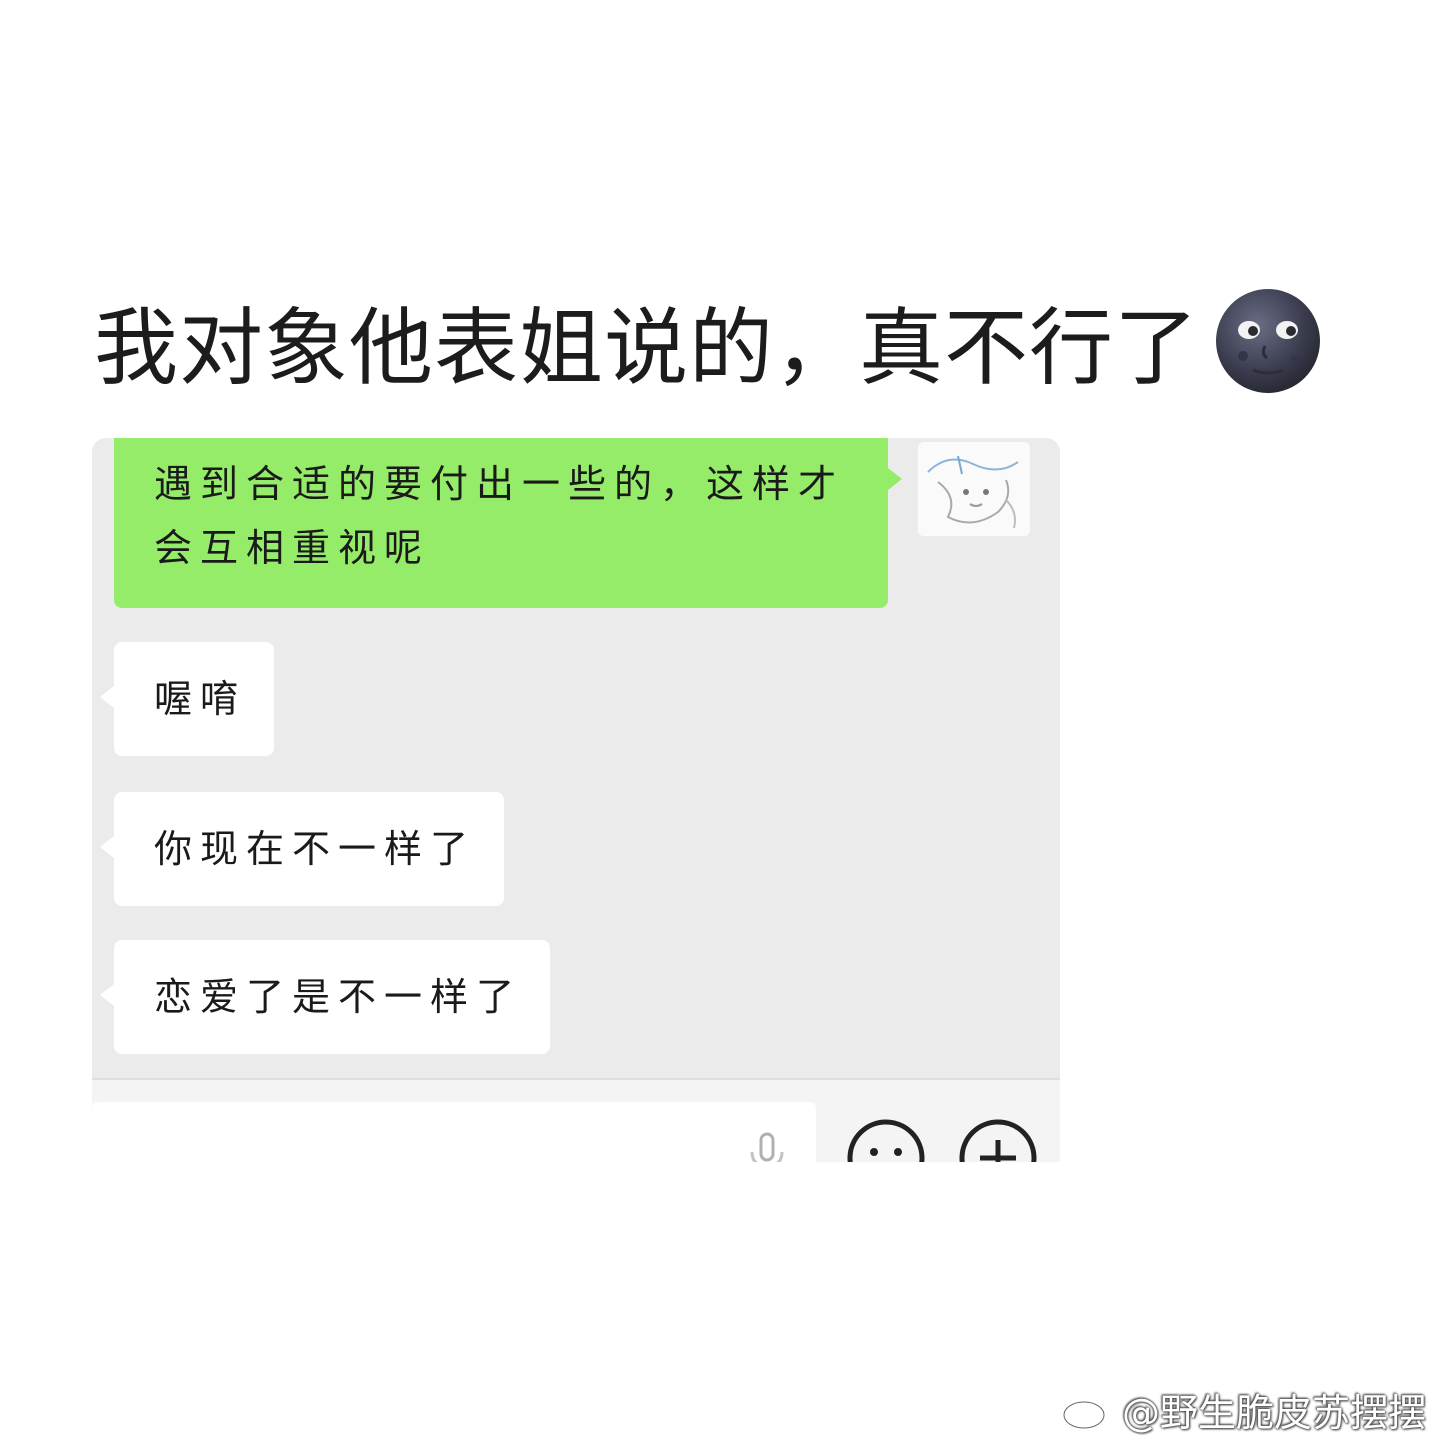 The image size is (1440, 1440). I want to click on avatar-sketch-icon, so click(974, 489).